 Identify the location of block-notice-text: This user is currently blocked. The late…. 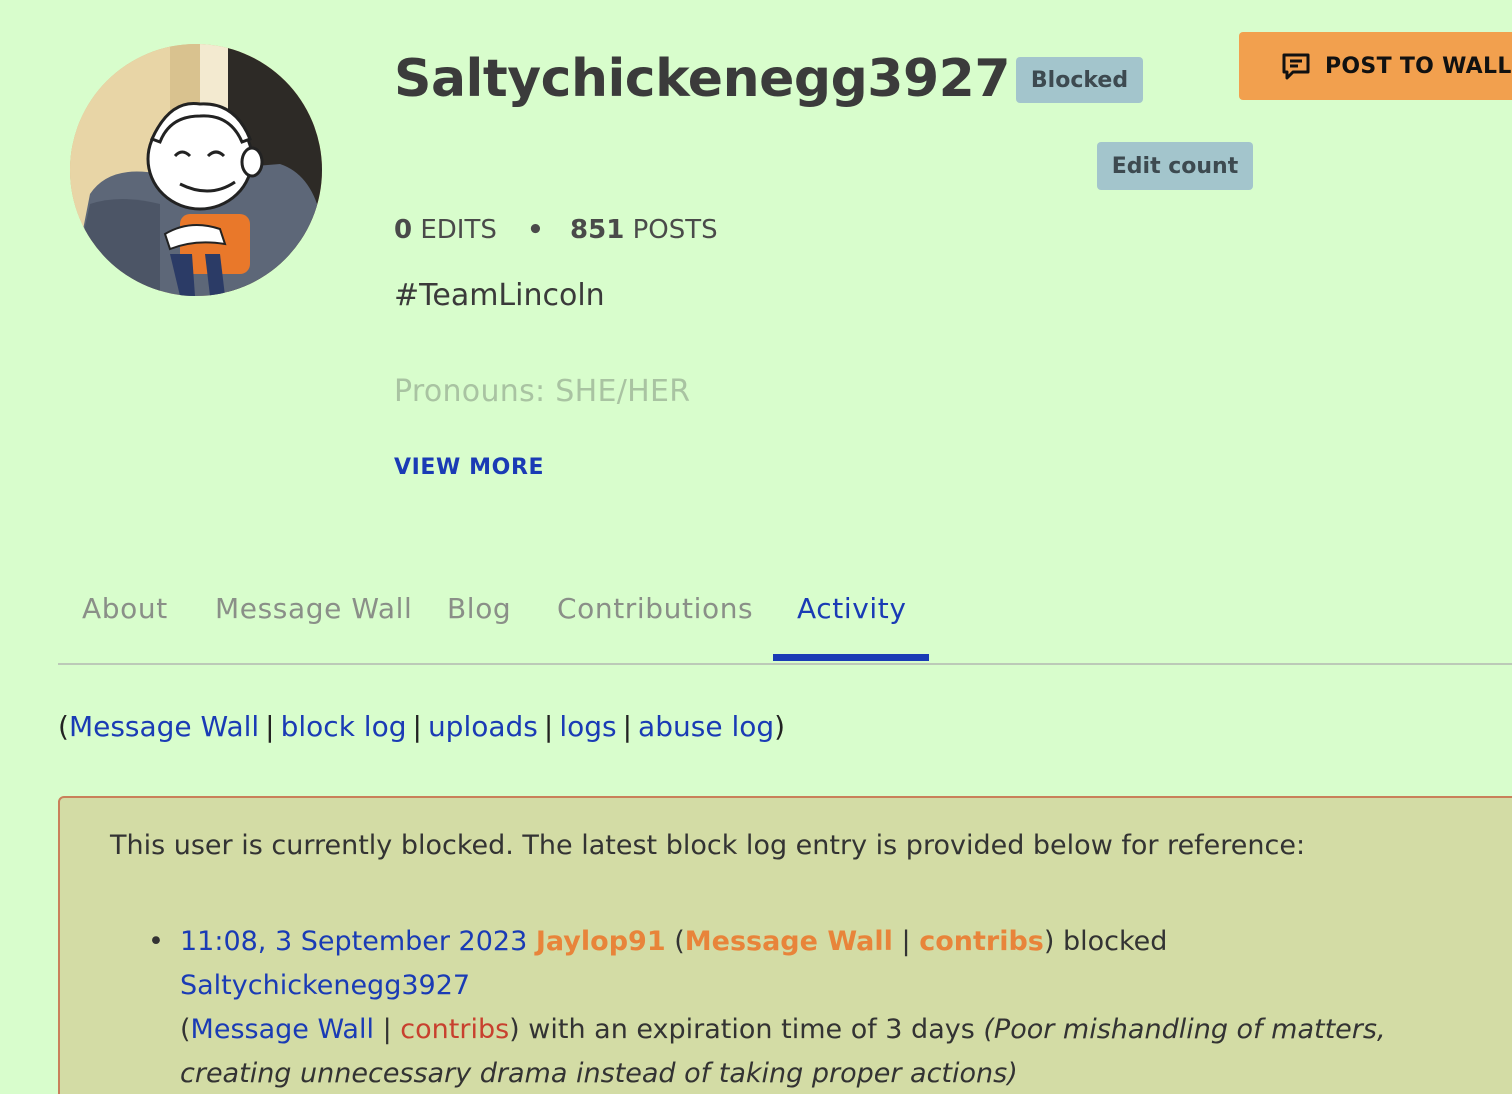
(708, 845).